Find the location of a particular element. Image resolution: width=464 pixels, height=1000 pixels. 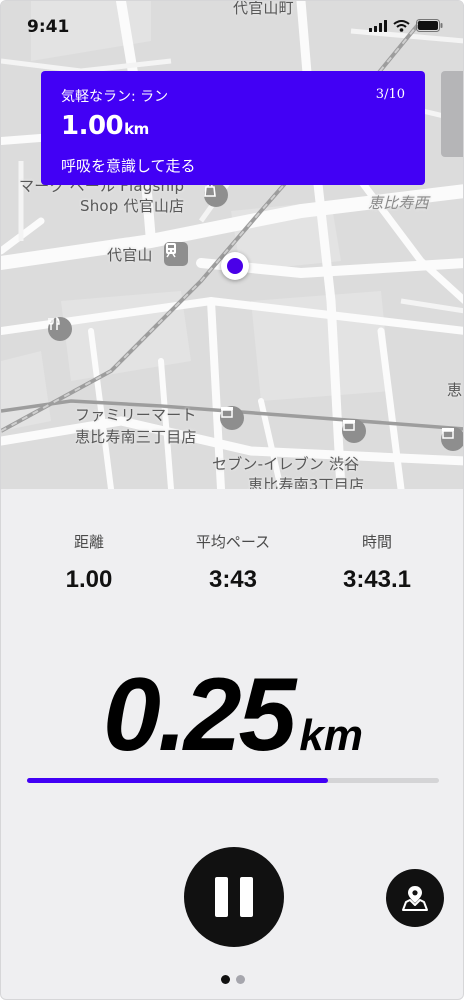

stat-distance-label: 距離 is located at coordinates (88, 542).